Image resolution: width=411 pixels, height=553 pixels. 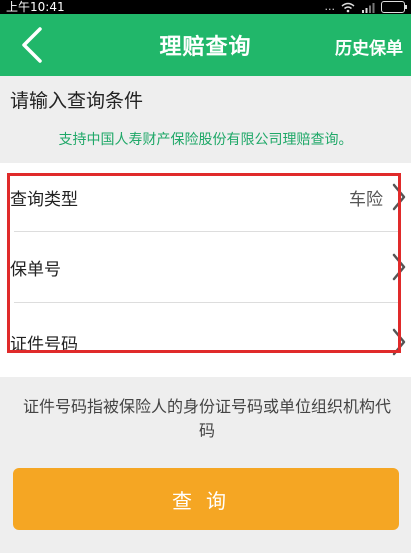 I want to click on navigation-bar: 理赔查询 历史保单, so click(x=205, y=45).